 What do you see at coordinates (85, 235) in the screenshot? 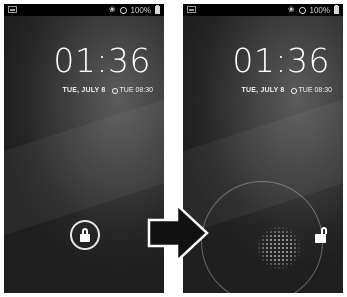
I see `unlock-handle` at bounding box center [85, 235].